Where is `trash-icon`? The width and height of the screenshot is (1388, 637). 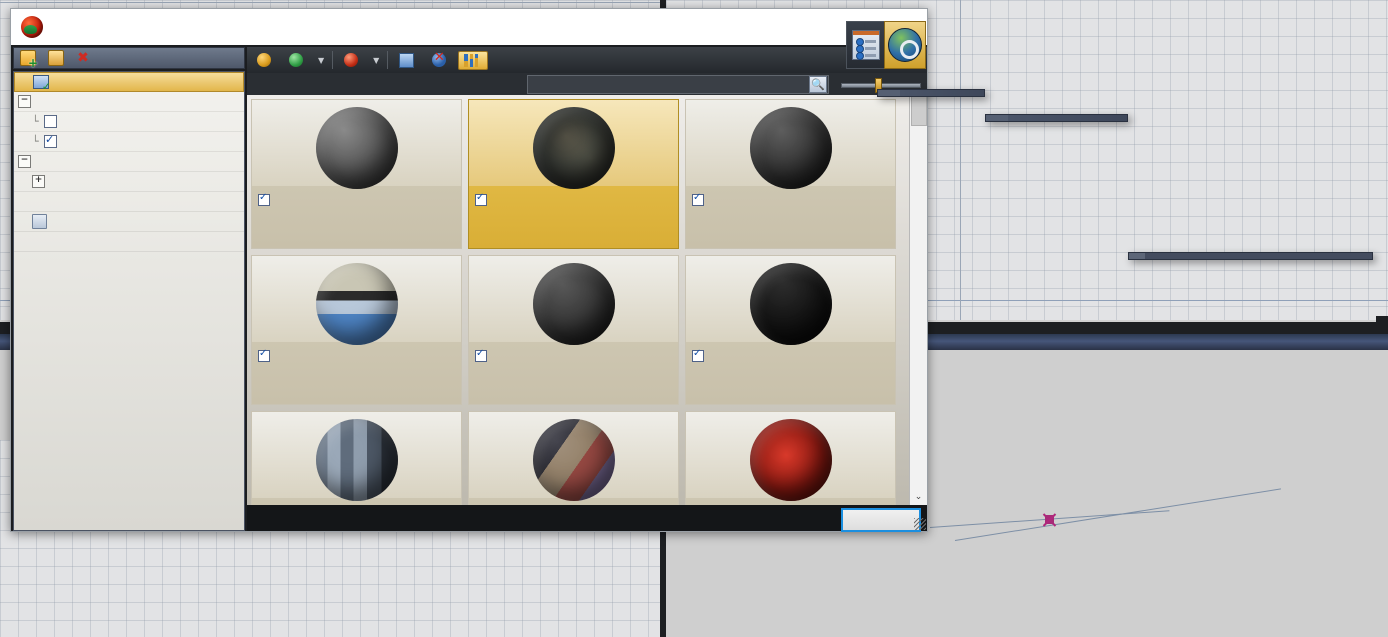 trash-icon is located at coordinates (39, 221).